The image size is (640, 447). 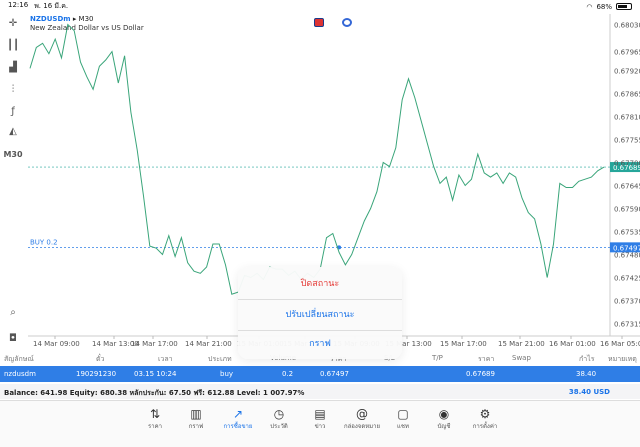 I want to click on col-swap: Swap, so click(x=521, y=358).